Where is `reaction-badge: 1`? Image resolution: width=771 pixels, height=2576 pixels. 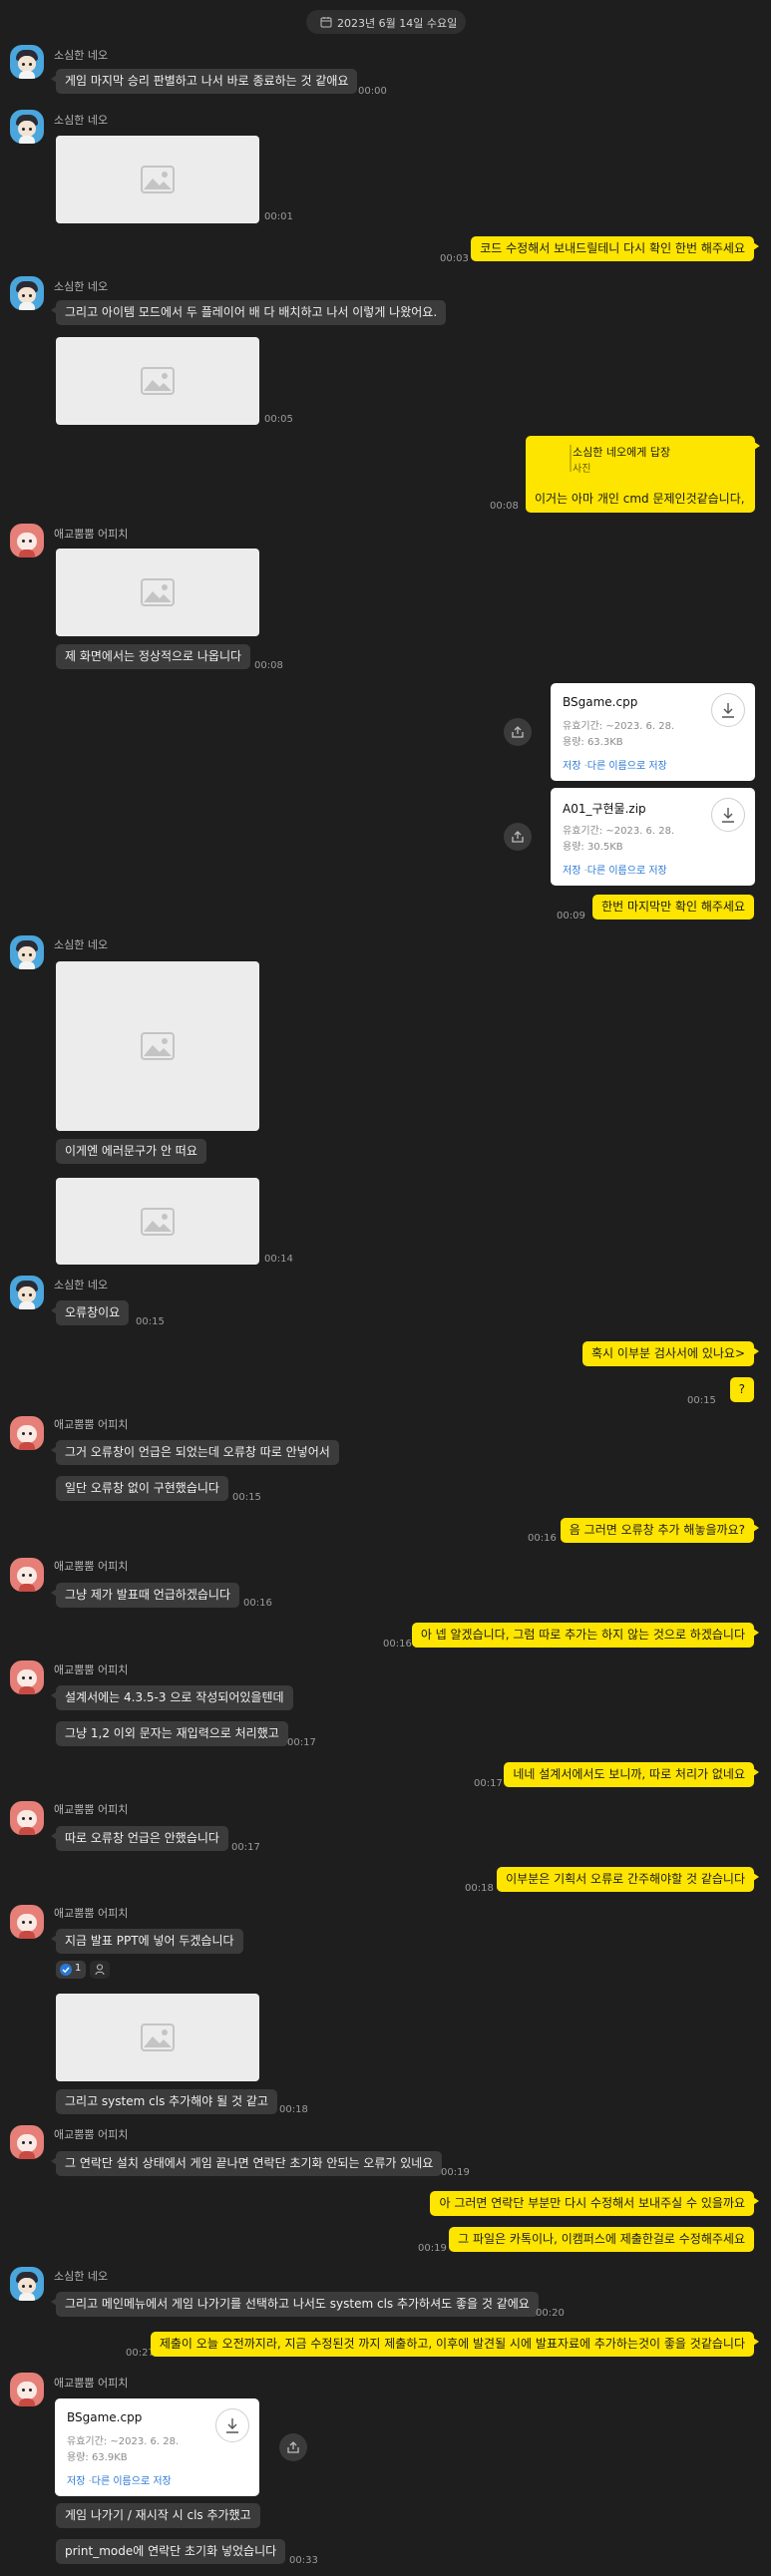 reaction-badge: 1 is located at coordinates (71, 1970).